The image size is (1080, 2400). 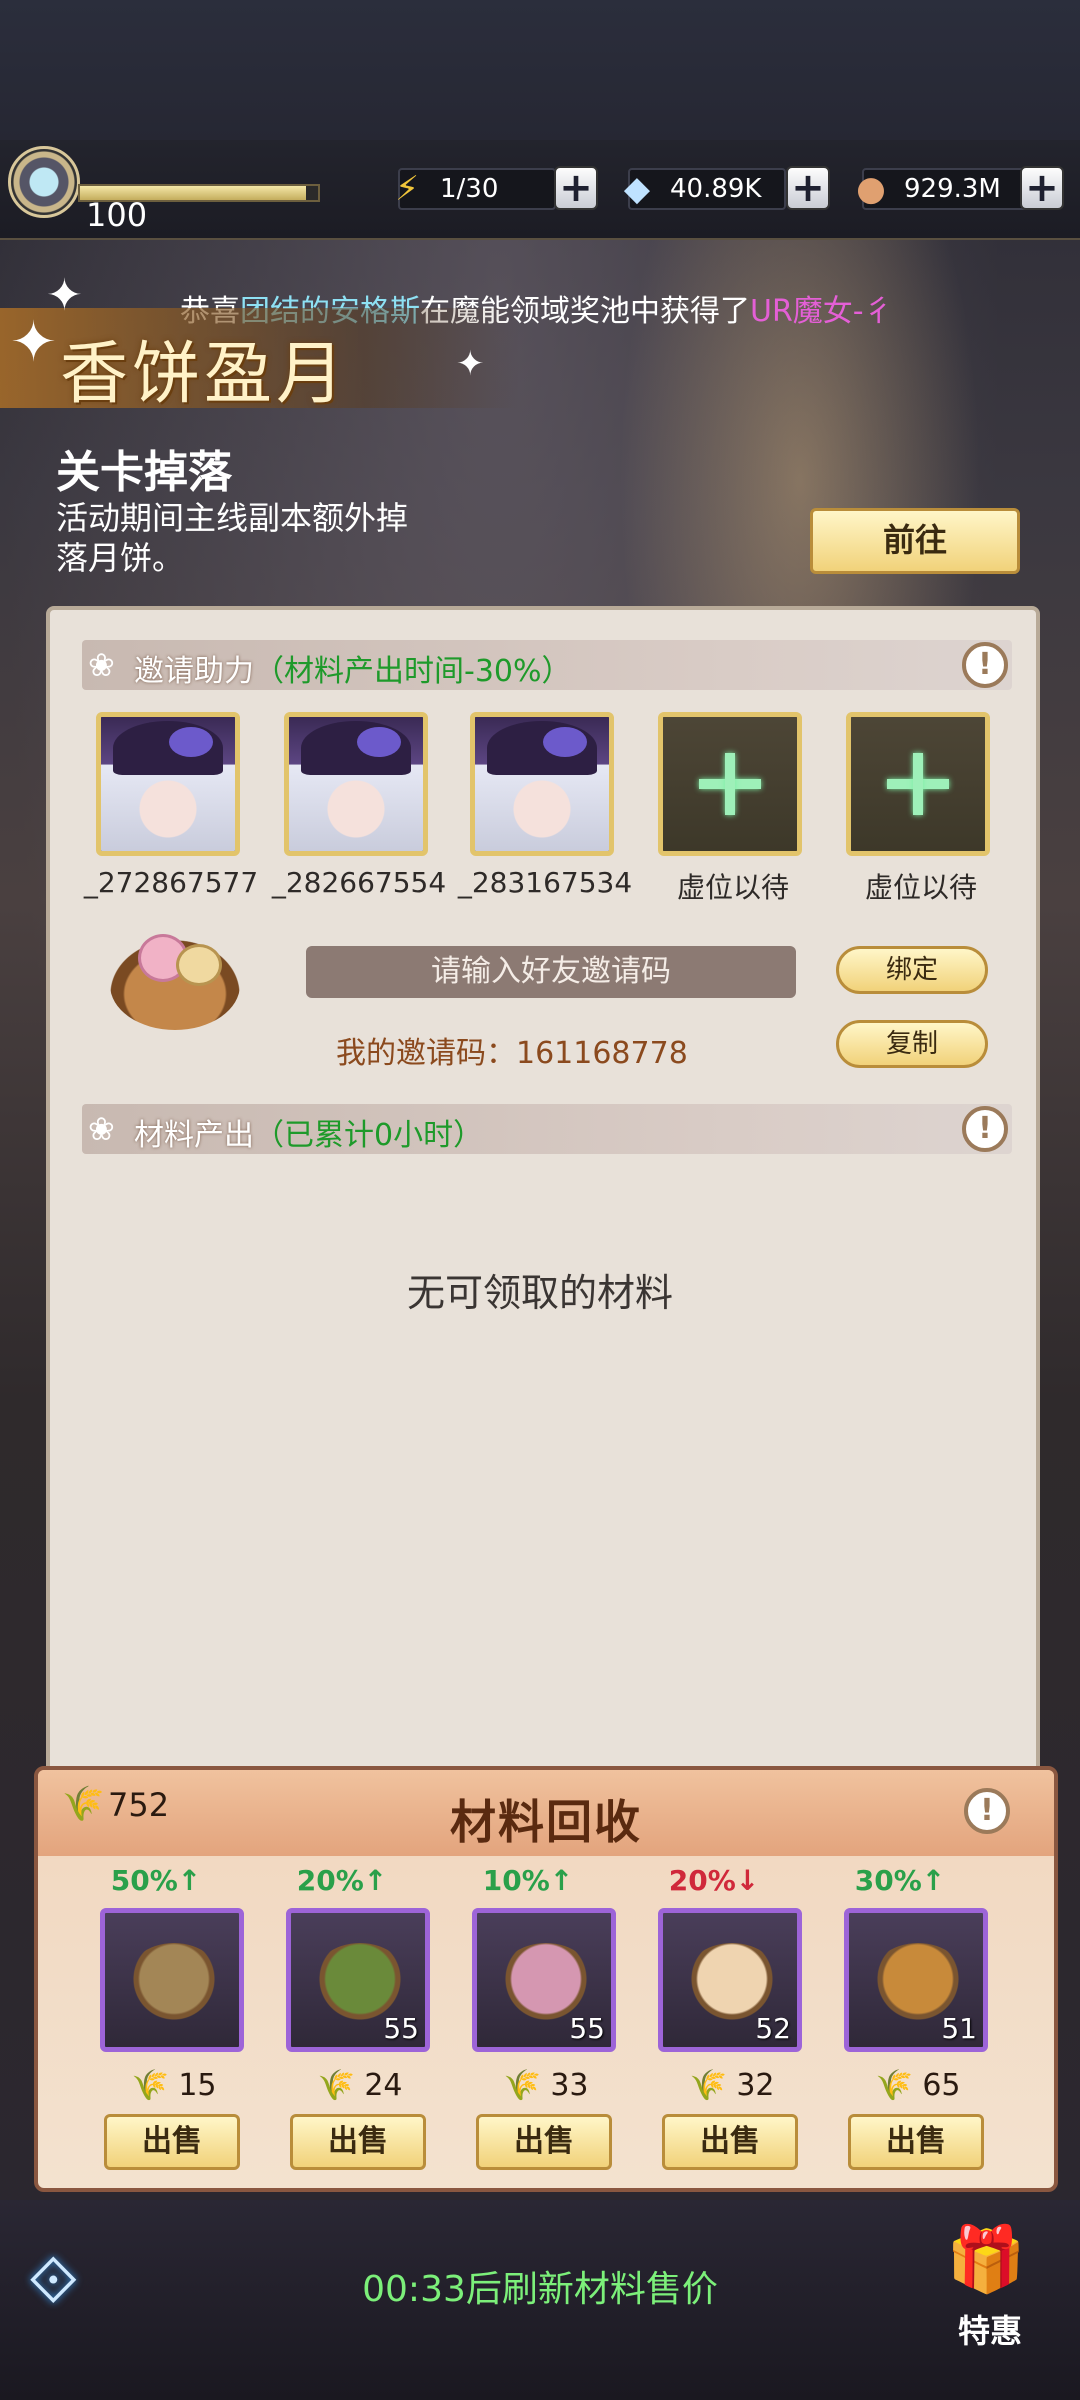 I want to click on stamina-counter: ⚡ 1/30, so click(x=475, y=189).